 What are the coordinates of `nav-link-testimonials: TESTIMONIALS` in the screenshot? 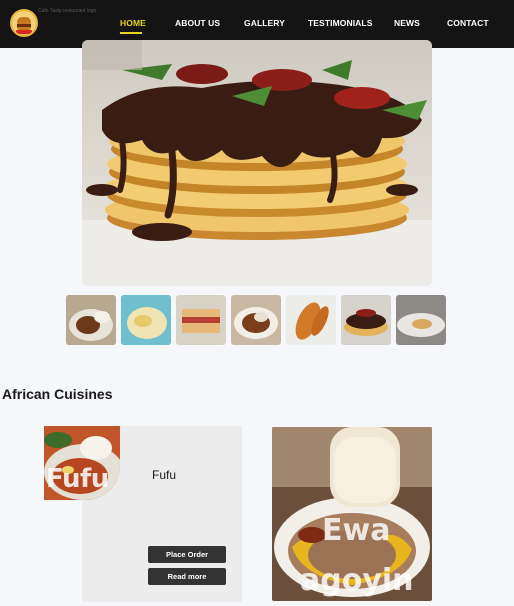 It's located at (340, 23).